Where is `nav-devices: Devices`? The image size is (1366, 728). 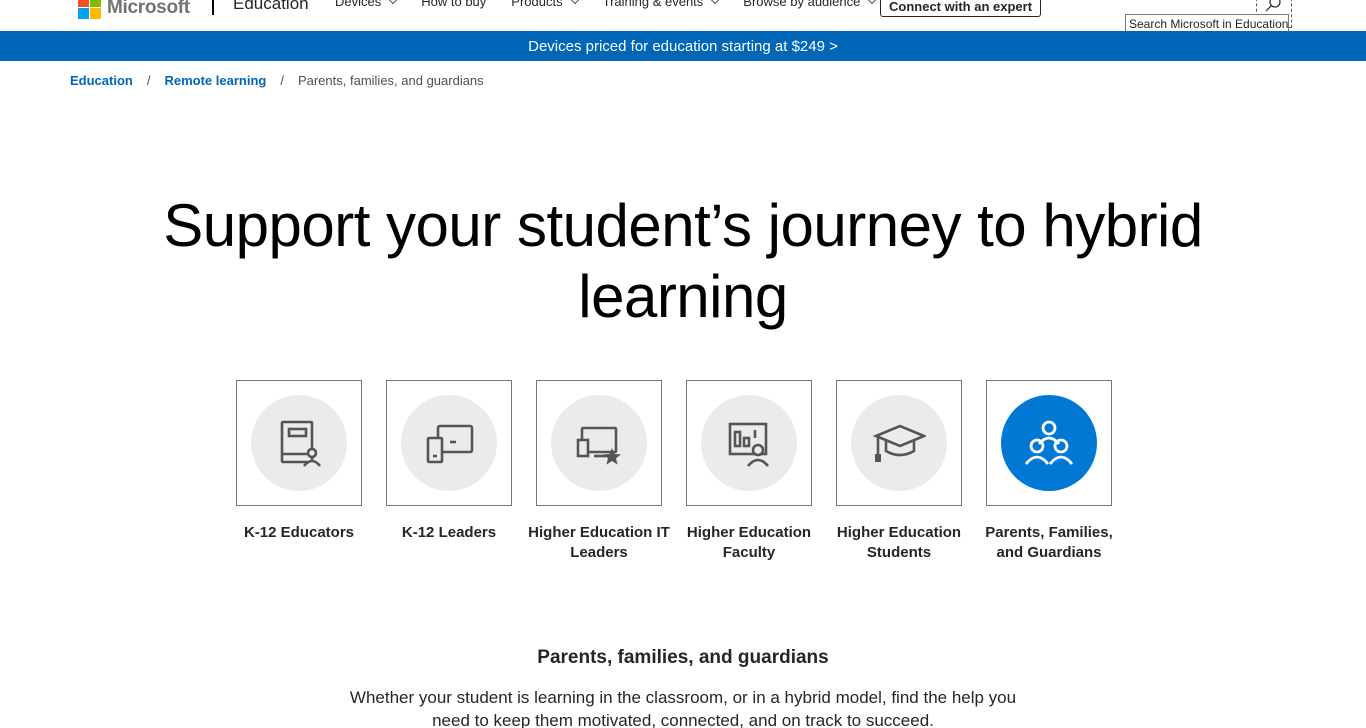
nav-devices: Devices is located at coordinates (366, 4).